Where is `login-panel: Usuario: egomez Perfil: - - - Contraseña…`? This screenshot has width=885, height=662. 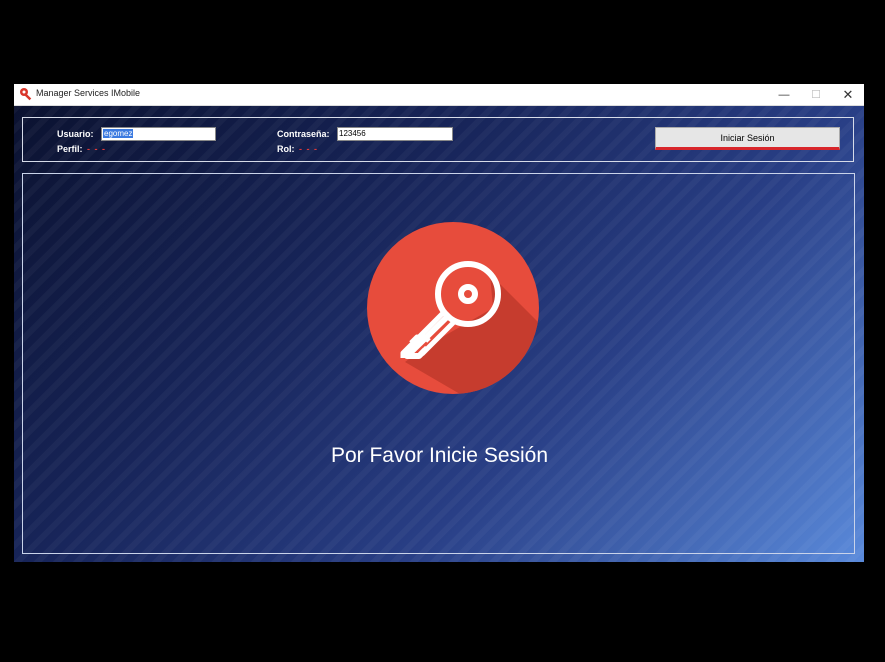
login-panel: Usuario: egomez Perfil: - - - Contraseña… is located at coordinates (438, 139).